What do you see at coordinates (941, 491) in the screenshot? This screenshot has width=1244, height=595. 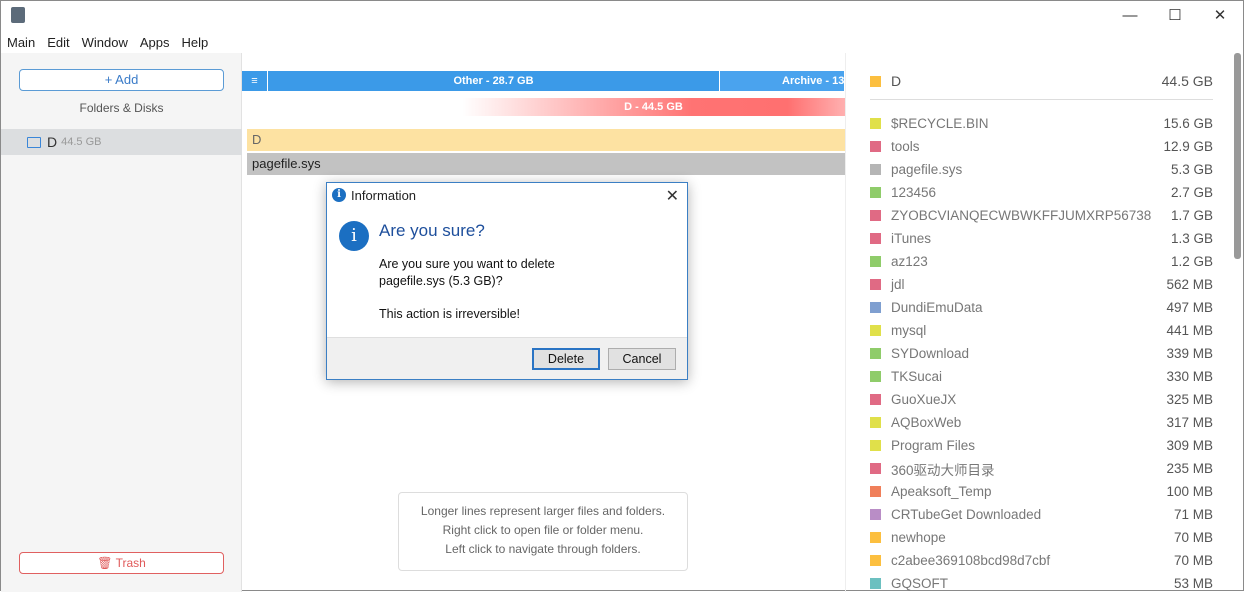 I see `item-name: Apeaksoft_Temp` at bounding box center [941, 491].